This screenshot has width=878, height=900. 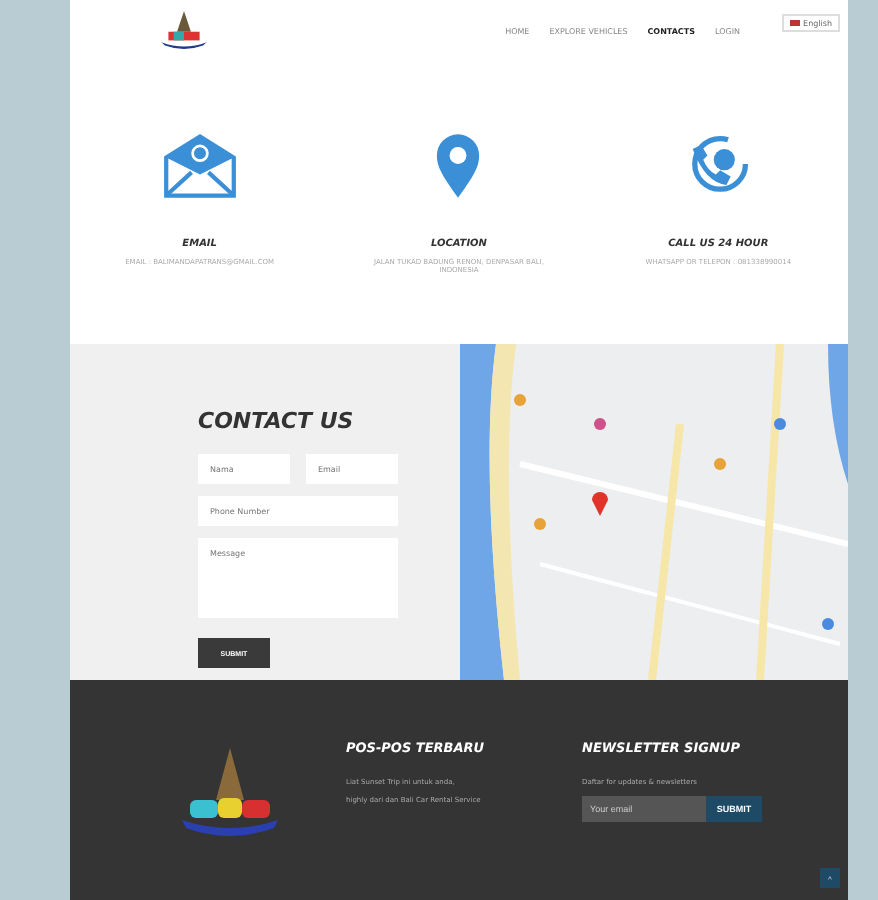 I want to click on contact-title: CONTACT US, so click(x=277, y=421).